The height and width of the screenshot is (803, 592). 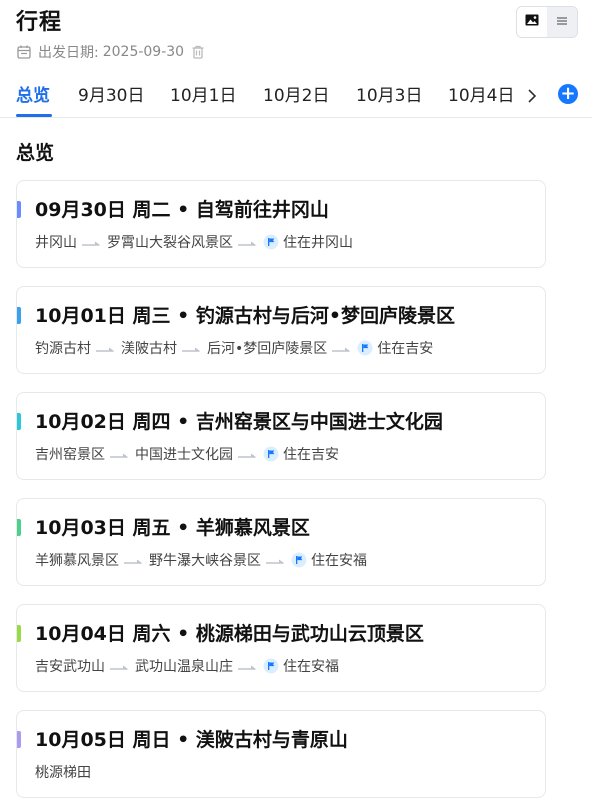 I want to click on add-day-button: +, so click(x=568, y=94).